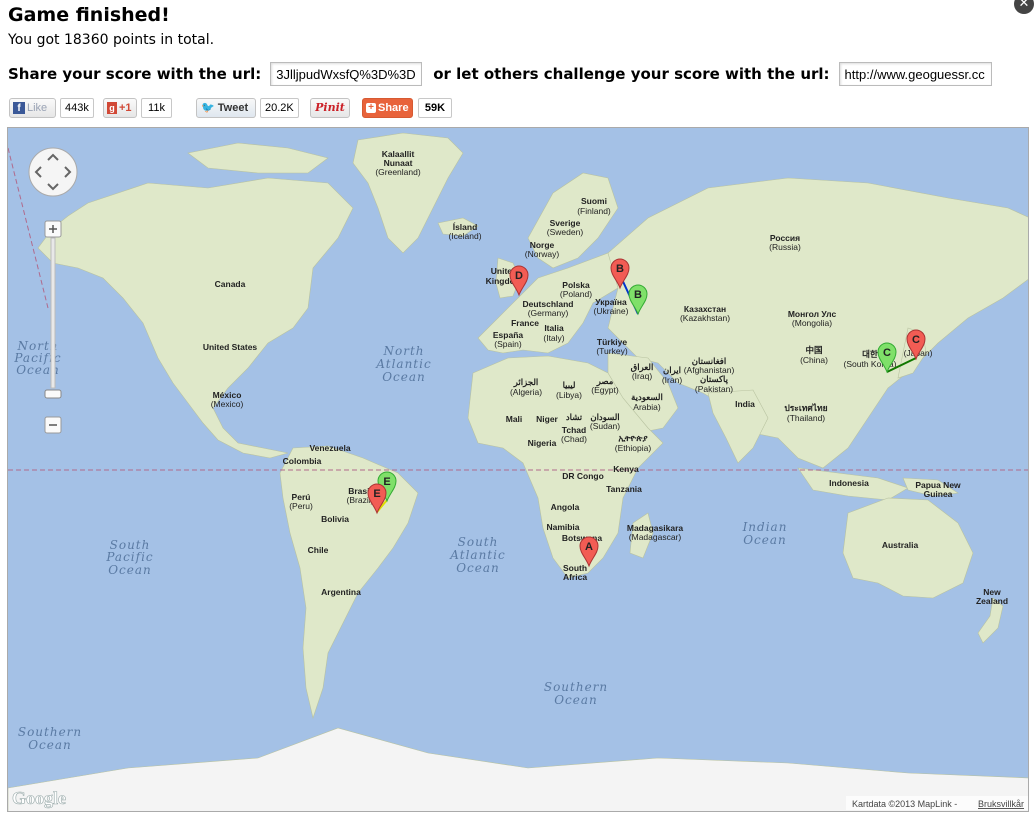 This screenshot has width=1034, height=823. Describe the element at coordinates (714, 389) in the screenshot. I see `country-label: (Pakistan)` at that location.